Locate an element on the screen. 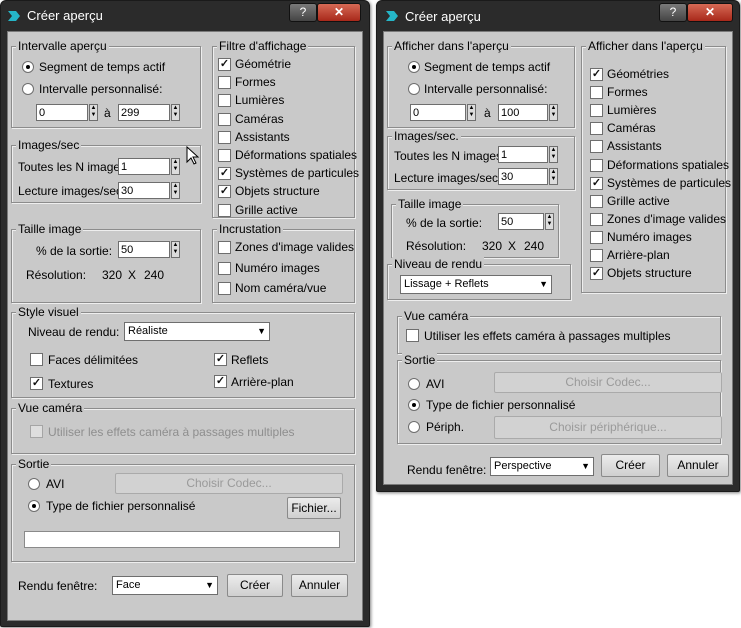 This screenshot has width=741, height=628. filter-checkbox-0: ✓ is located at coordinates (224, 64).